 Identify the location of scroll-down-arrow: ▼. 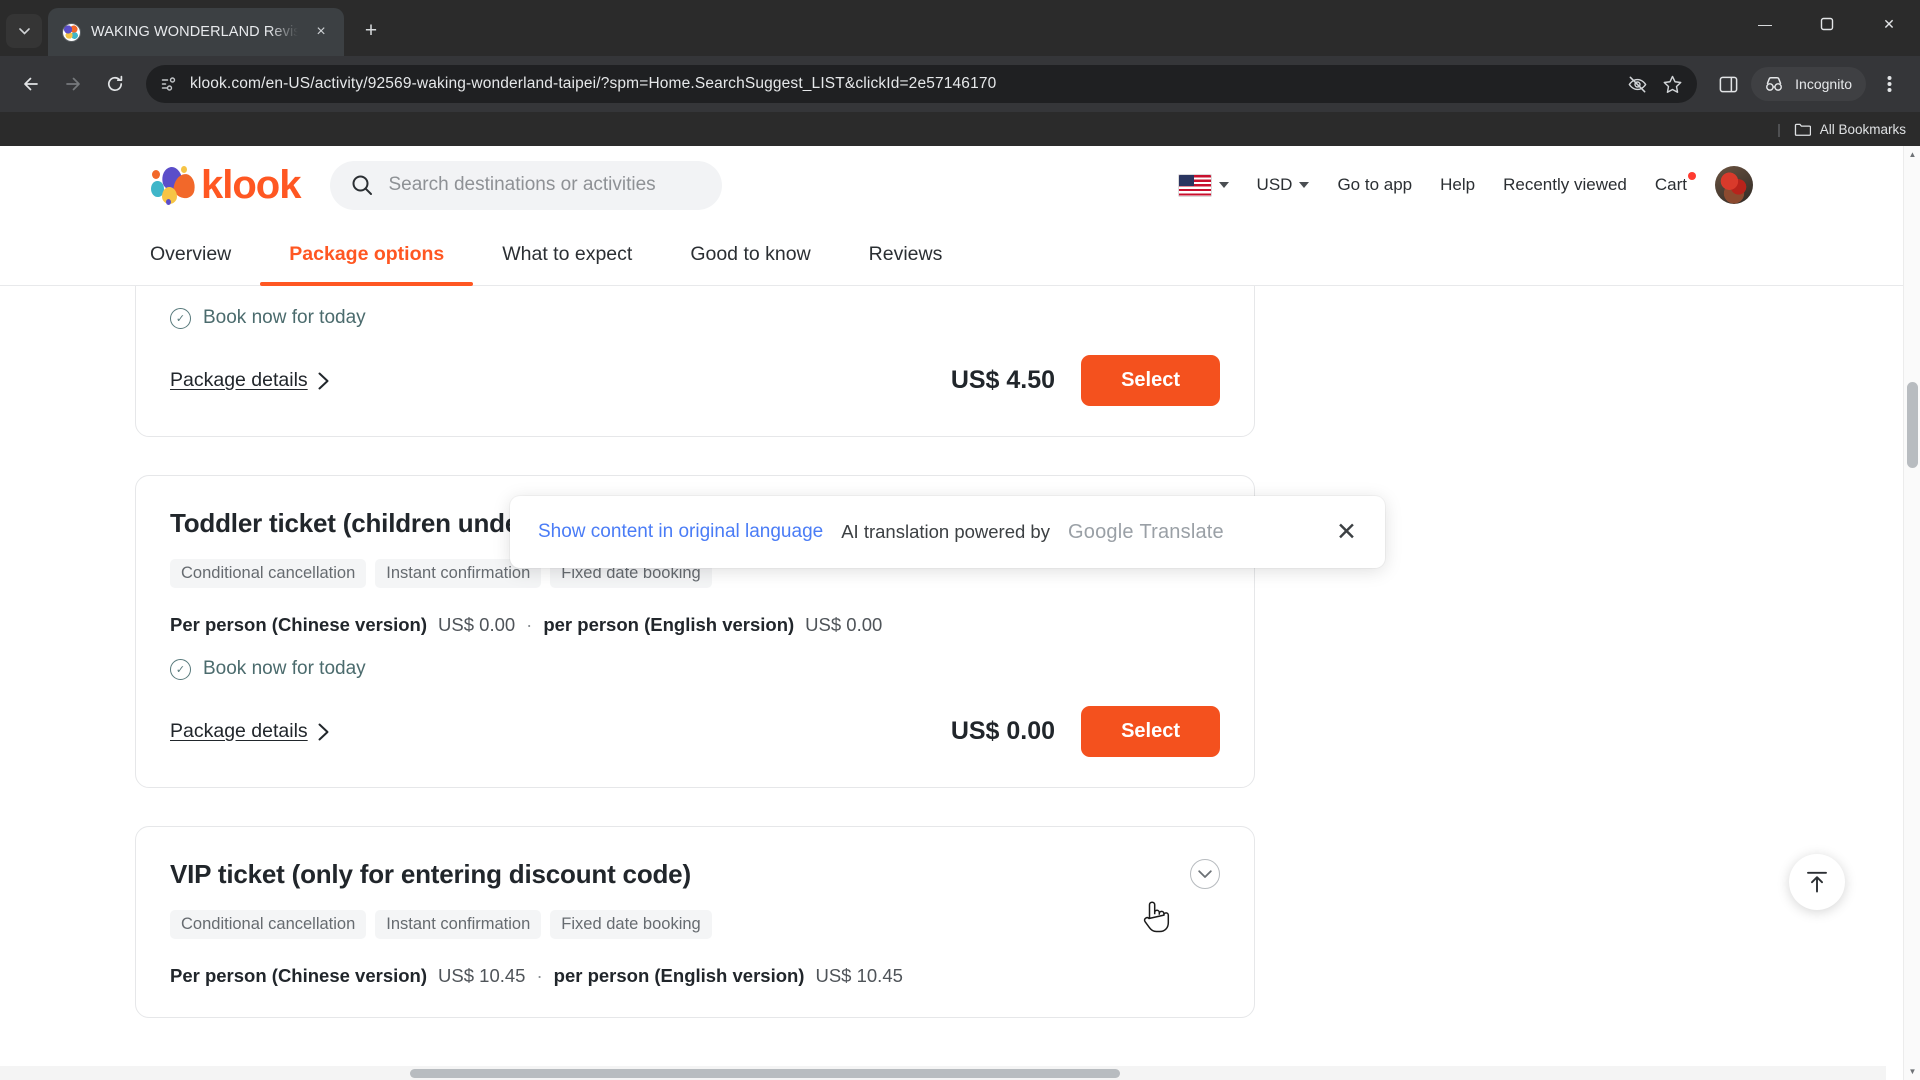
(1912, 1071).